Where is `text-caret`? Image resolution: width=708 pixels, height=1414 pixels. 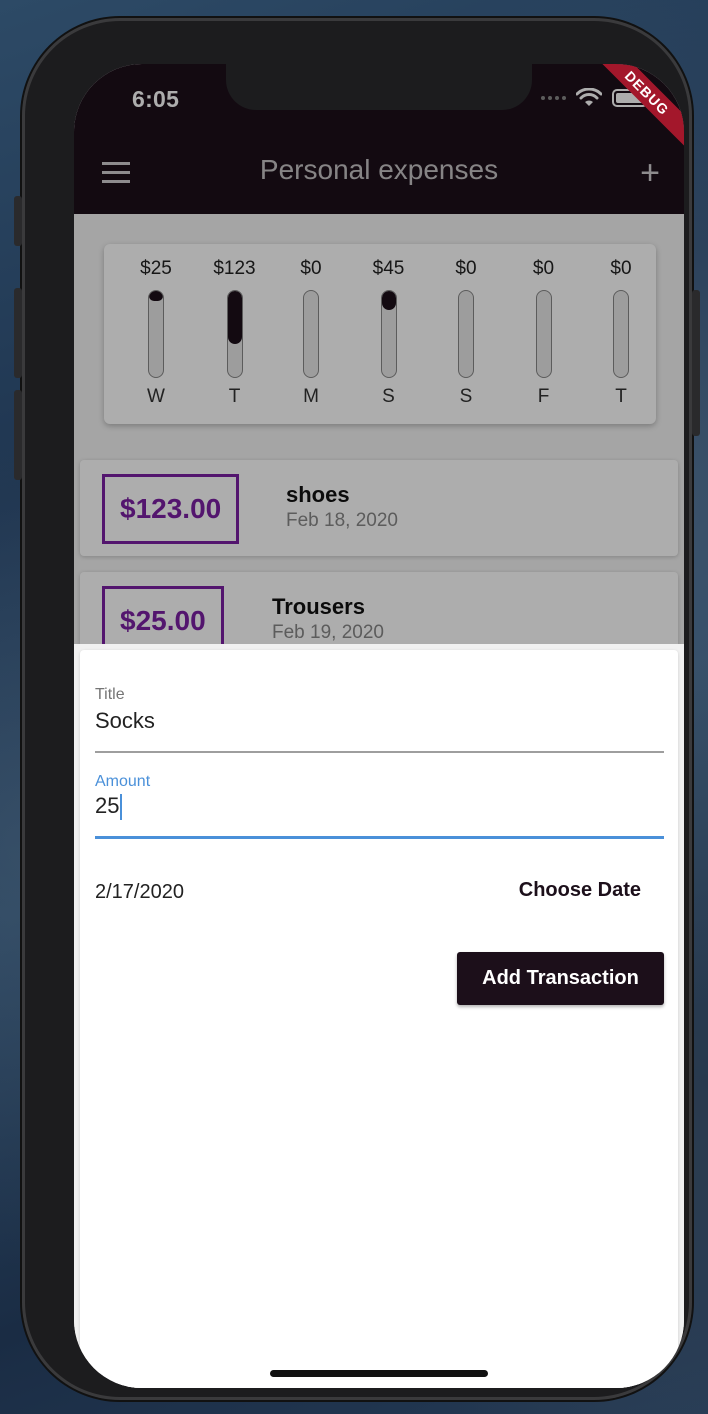
text-caret is located at coordinates (121, 807).